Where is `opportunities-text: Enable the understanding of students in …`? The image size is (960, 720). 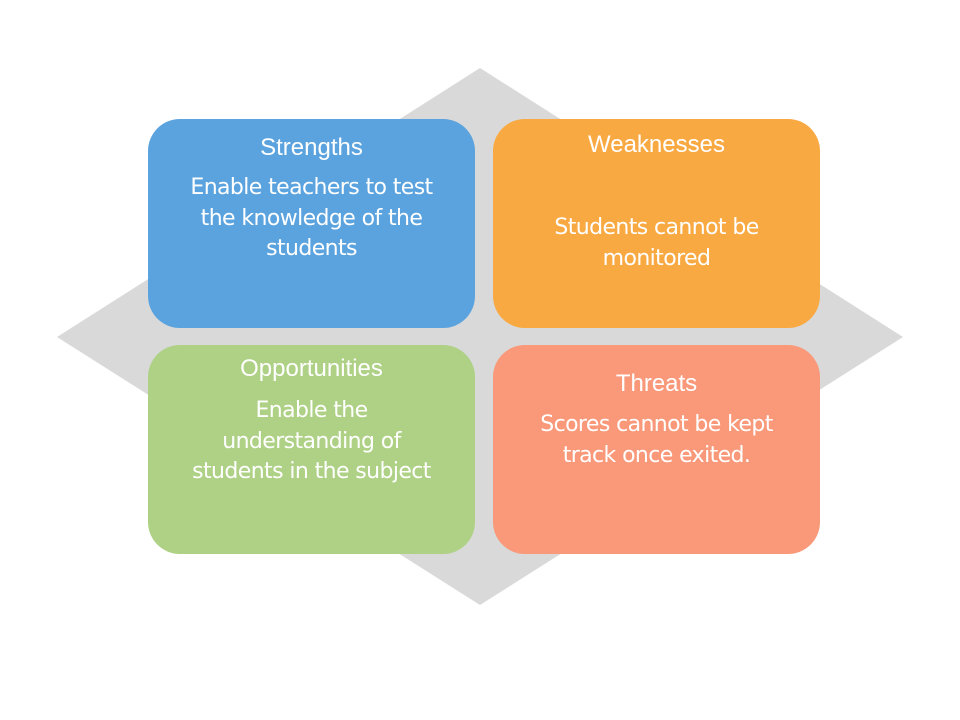 opportunities-text: Enable the understanding of students in … is located at coordinates (311, 441).